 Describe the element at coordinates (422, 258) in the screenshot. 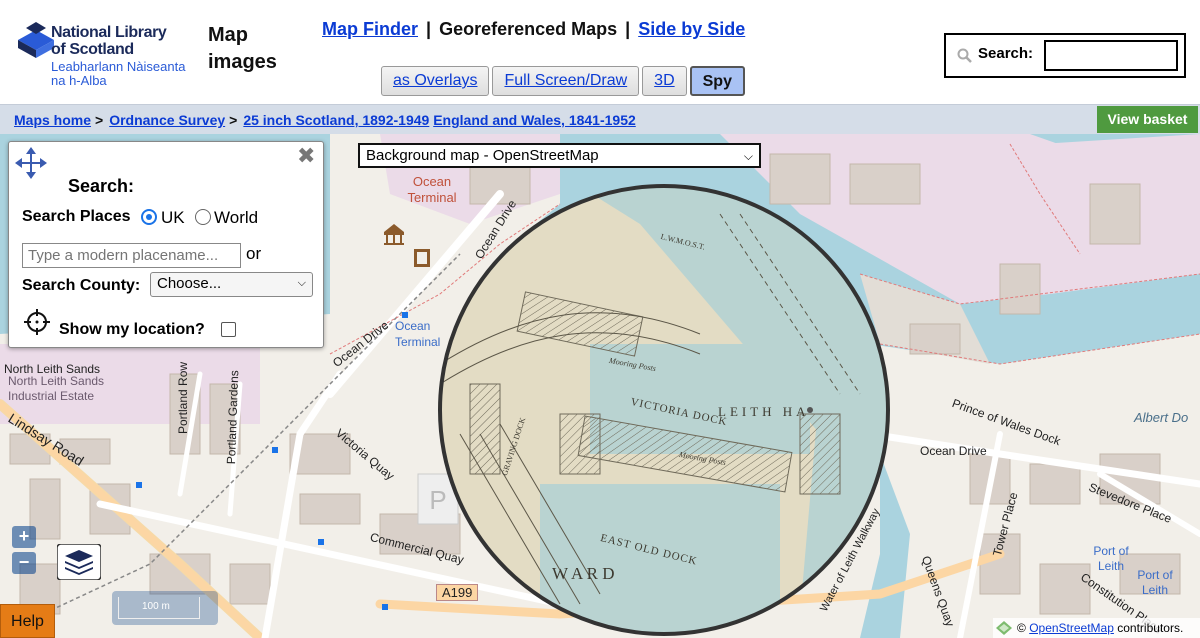

I see `cinema-icon` at that location.